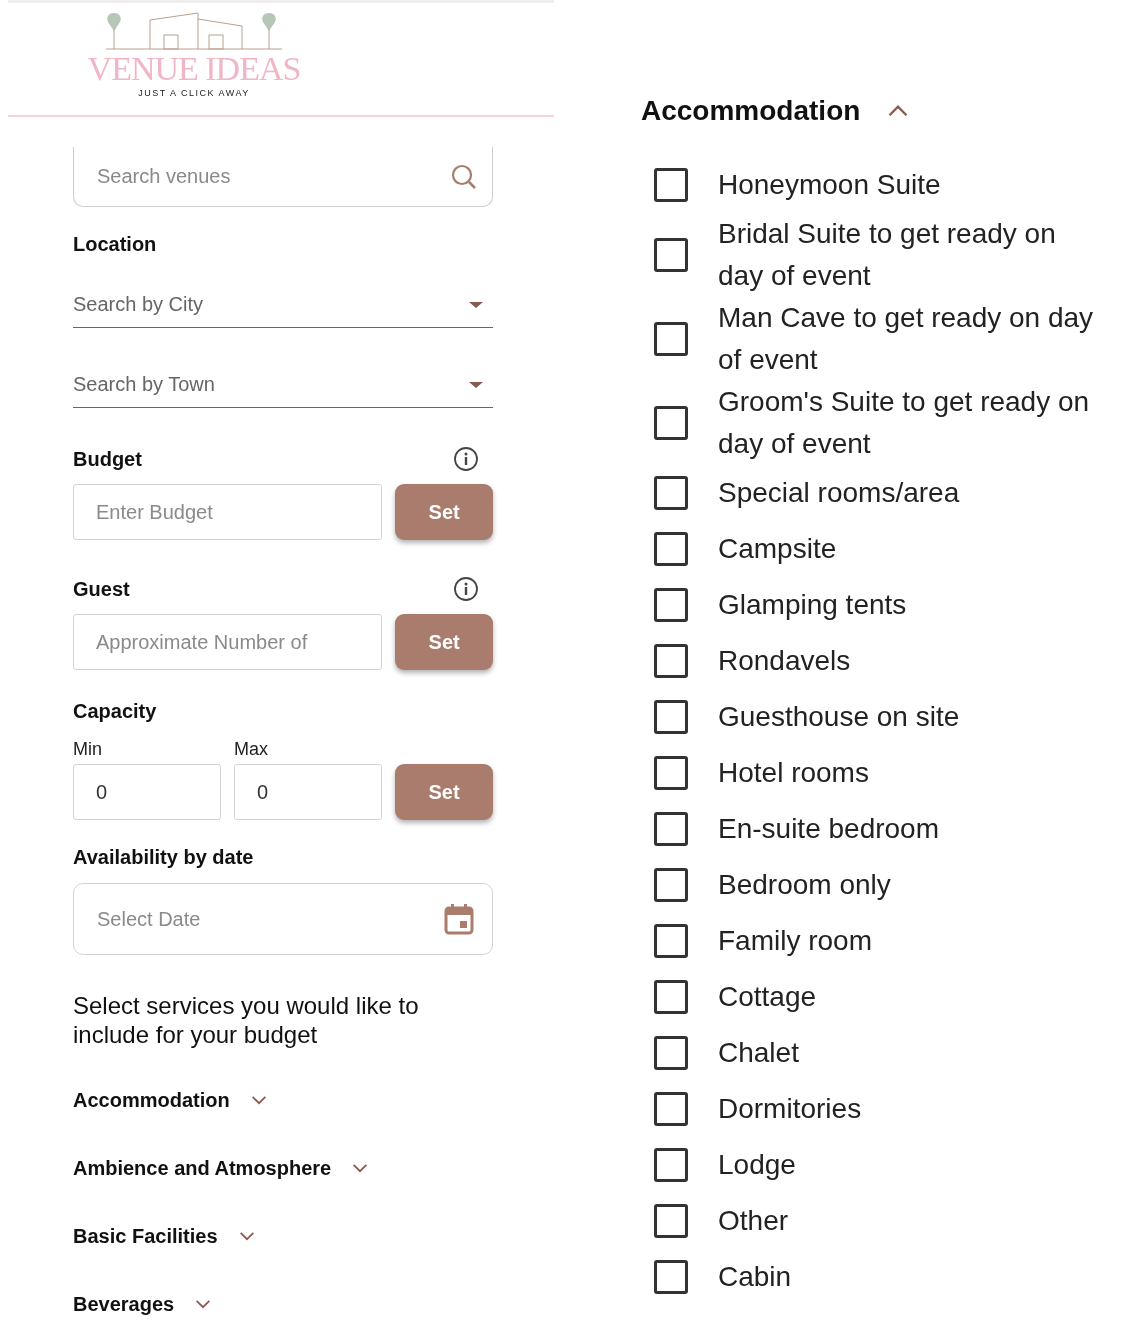 Image resolution: width=1139 pixels, height=1341 pixels. What do you see at coordinates (805, 885) in the screenshot?
I see `checkbox-label: Bedroom only` at bounding box center [805, 885].